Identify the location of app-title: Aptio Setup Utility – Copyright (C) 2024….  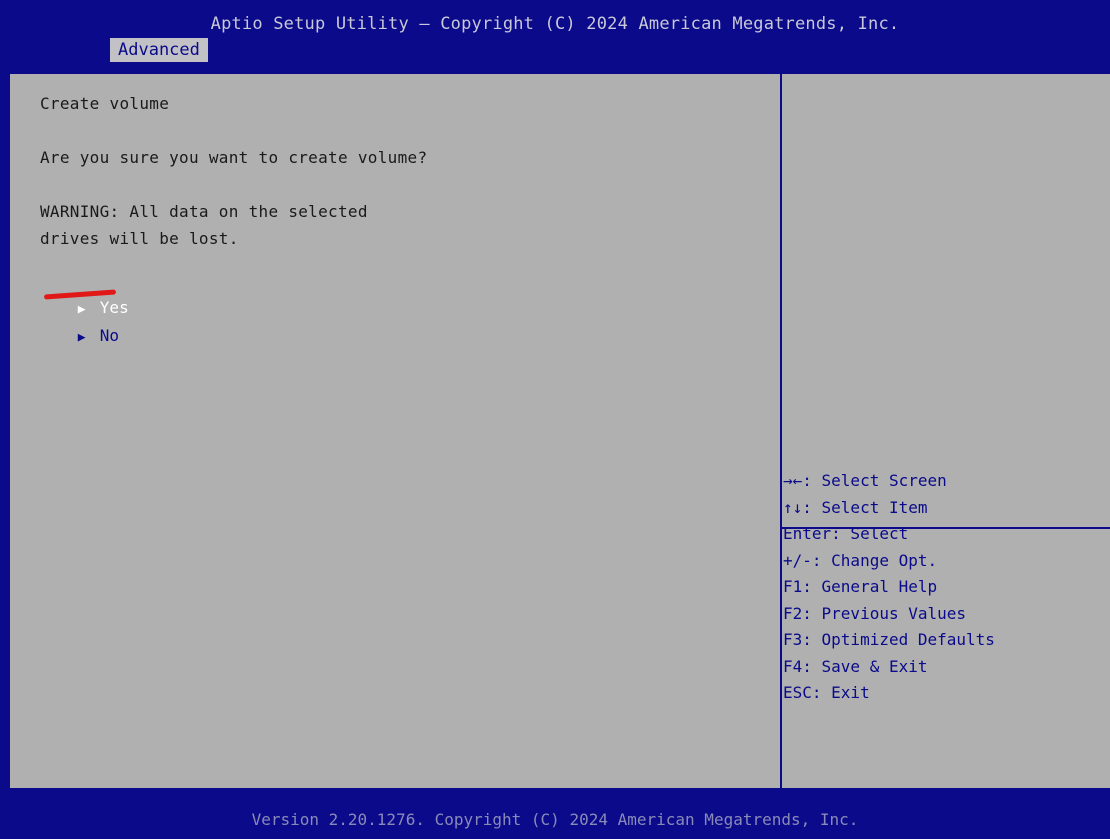
(555, 24).